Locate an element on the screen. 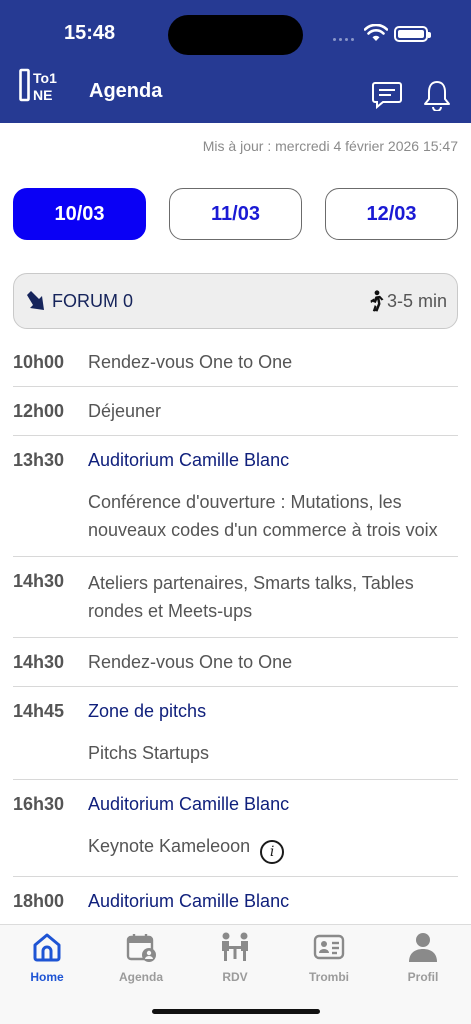 This screenshot has height=1024, width=471. session-time: 10h00 is located at coordinates (39, 362).